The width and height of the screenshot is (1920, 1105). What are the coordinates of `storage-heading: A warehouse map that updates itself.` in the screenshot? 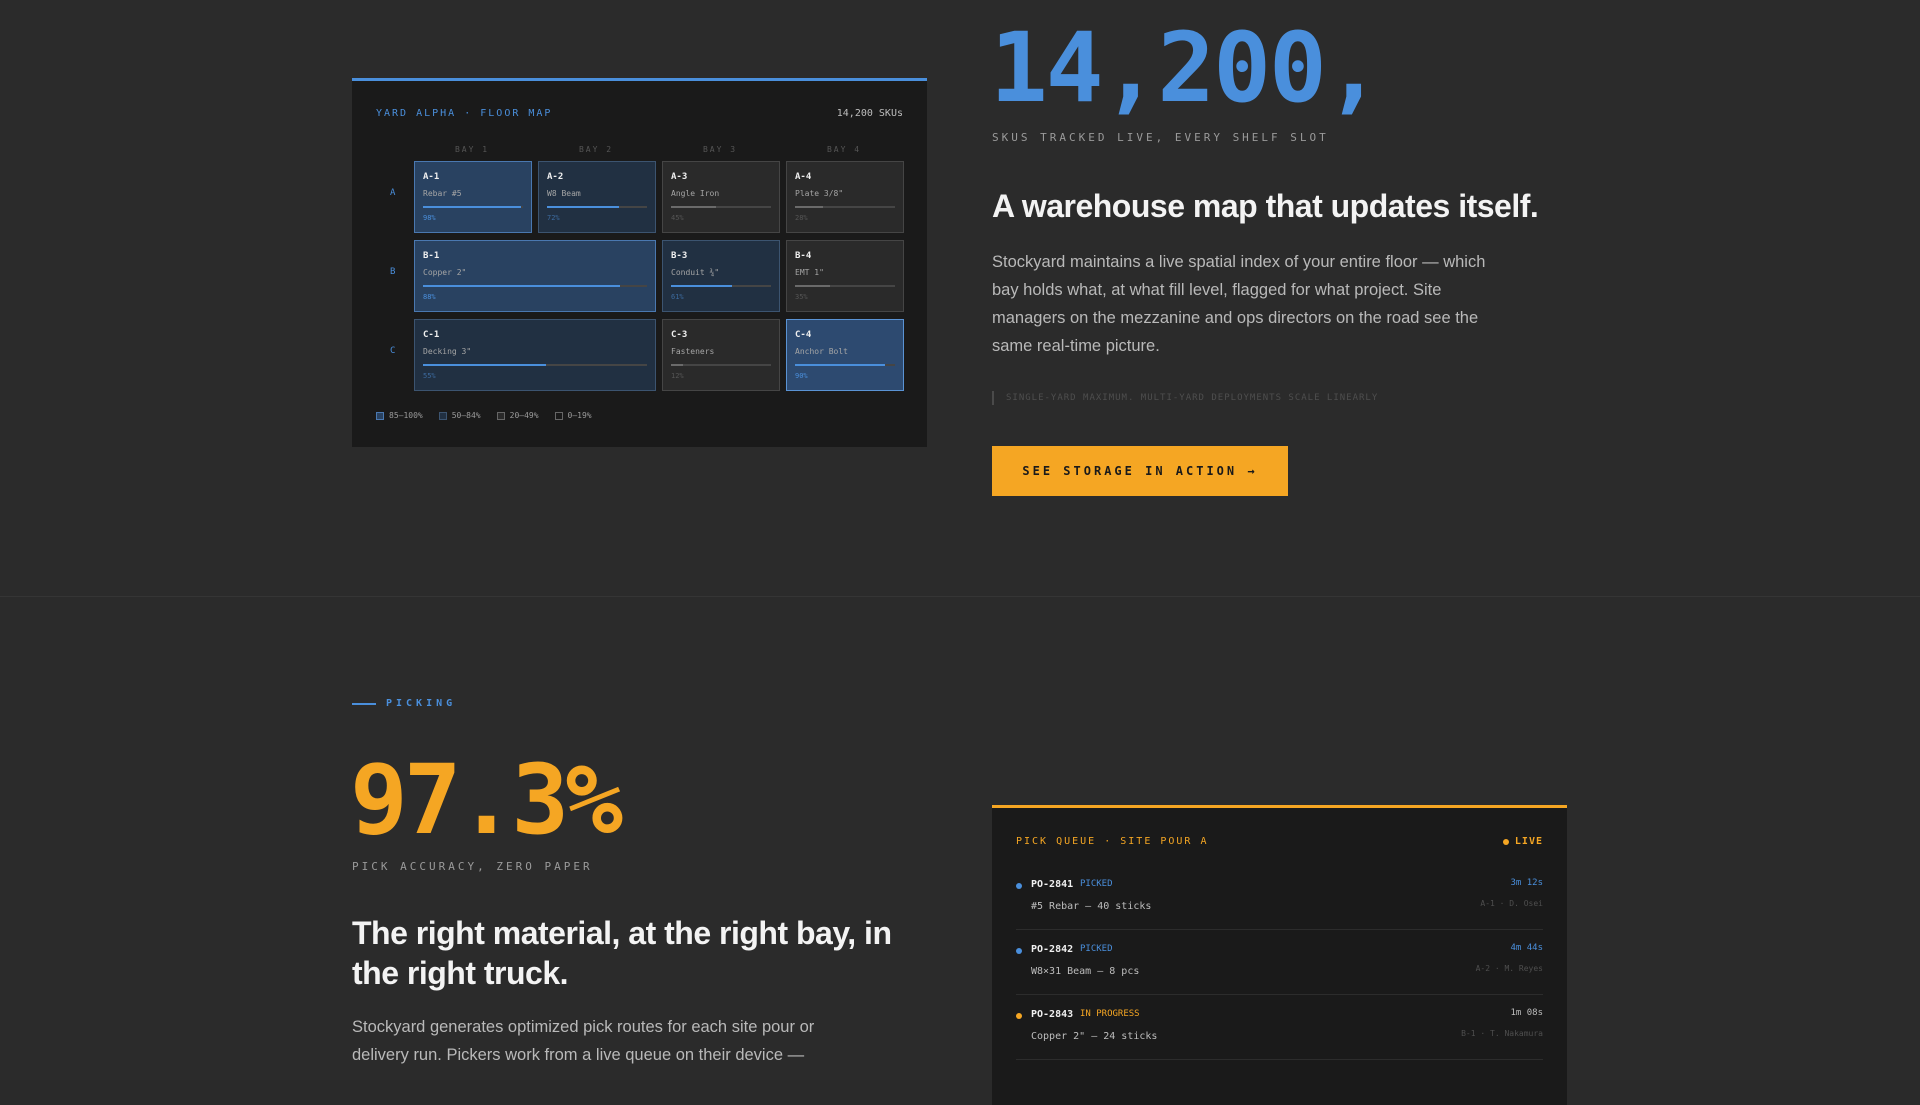 It's located at (1265, 206).